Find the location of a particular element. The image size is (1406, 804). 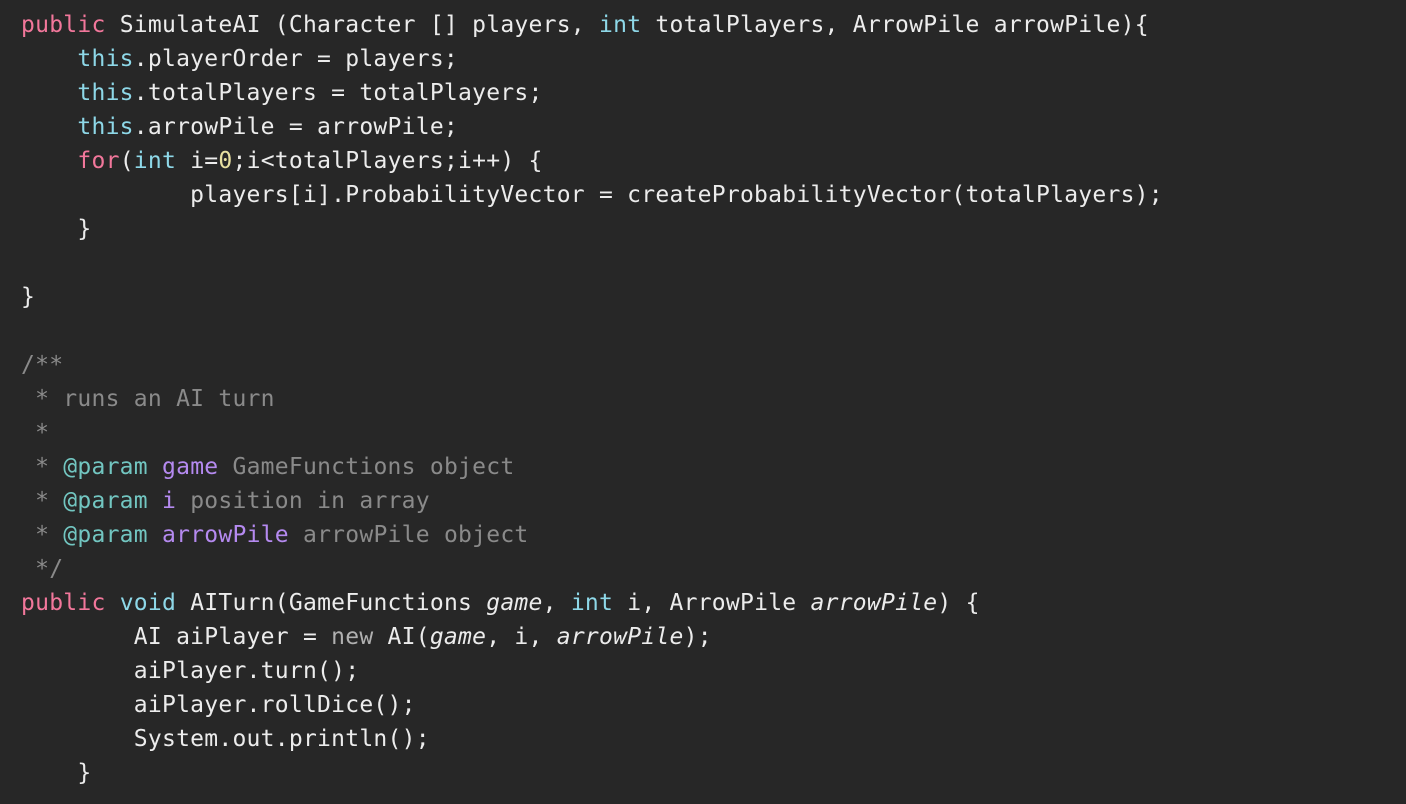

code-line: aiPlayer.rollDice(); is located at coordinates (592, 705).